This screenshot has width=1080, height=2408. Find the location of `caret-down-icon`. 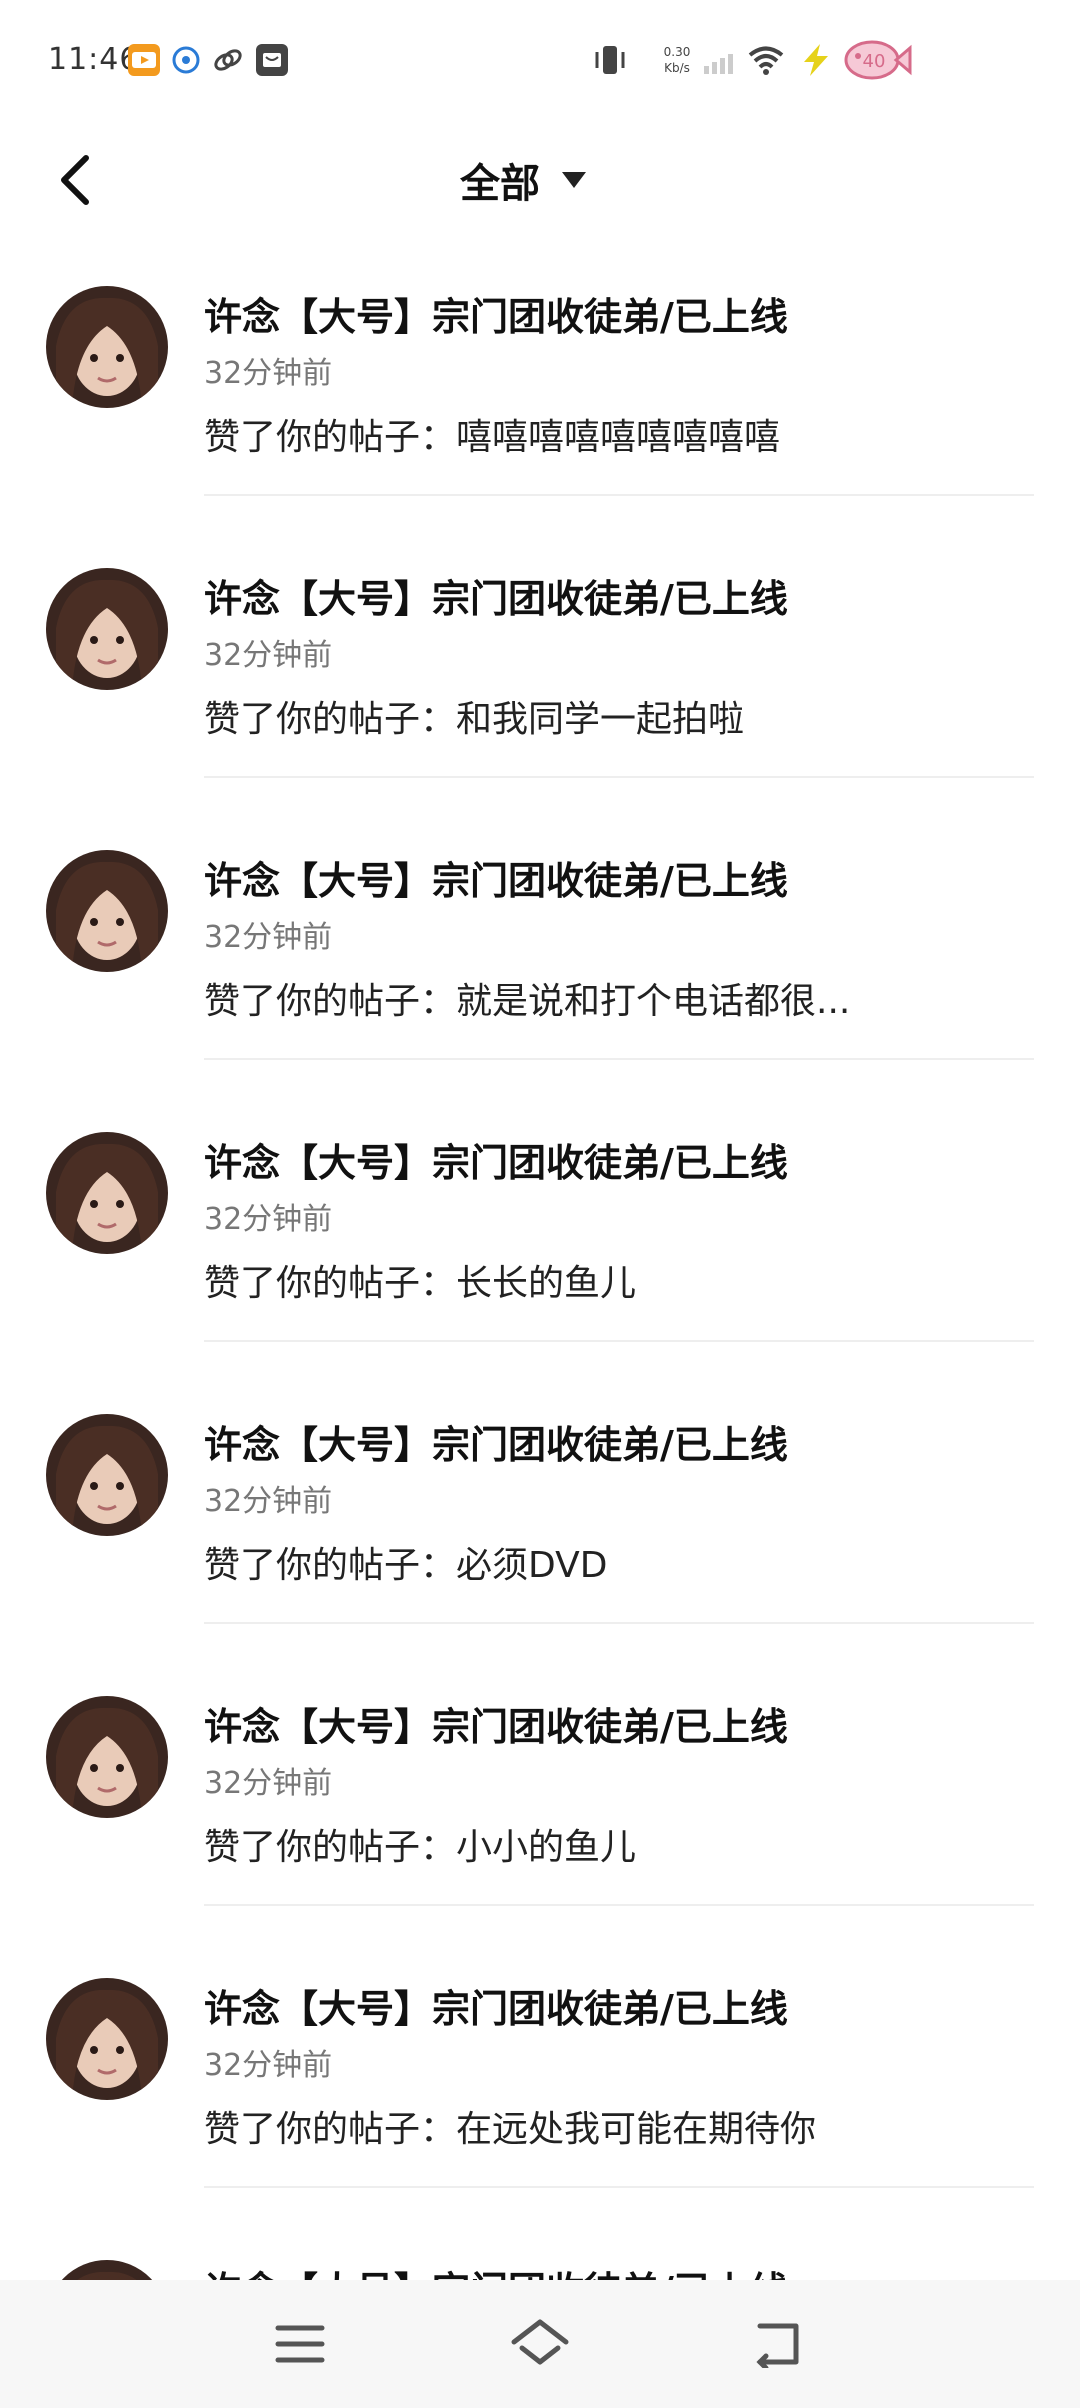

caret-down-icon is located at coordinates (574, 180).